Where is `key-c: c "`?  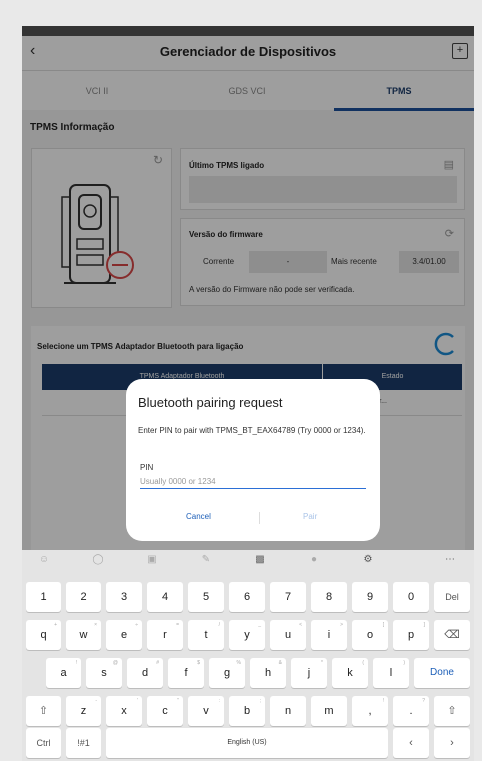 key-c: c " is located at coordinates (165, 711).